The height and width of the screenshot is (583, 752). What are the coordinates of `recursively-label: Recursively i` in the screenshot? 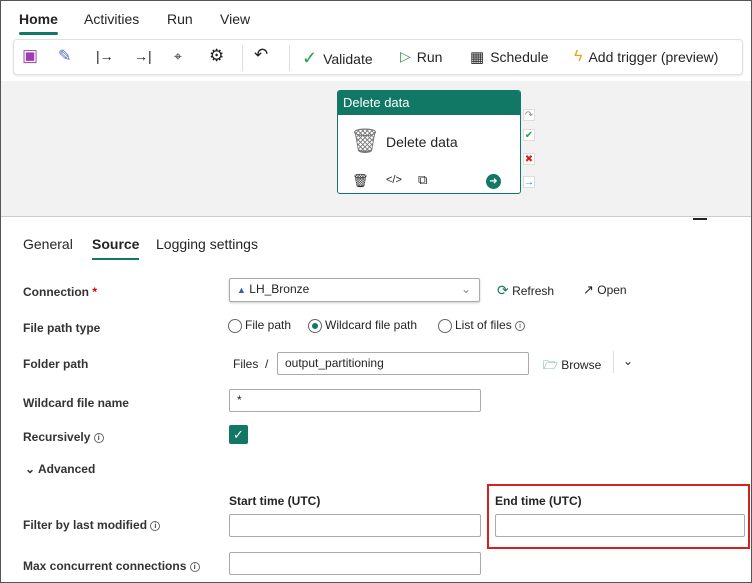 It's located at (63, 437).